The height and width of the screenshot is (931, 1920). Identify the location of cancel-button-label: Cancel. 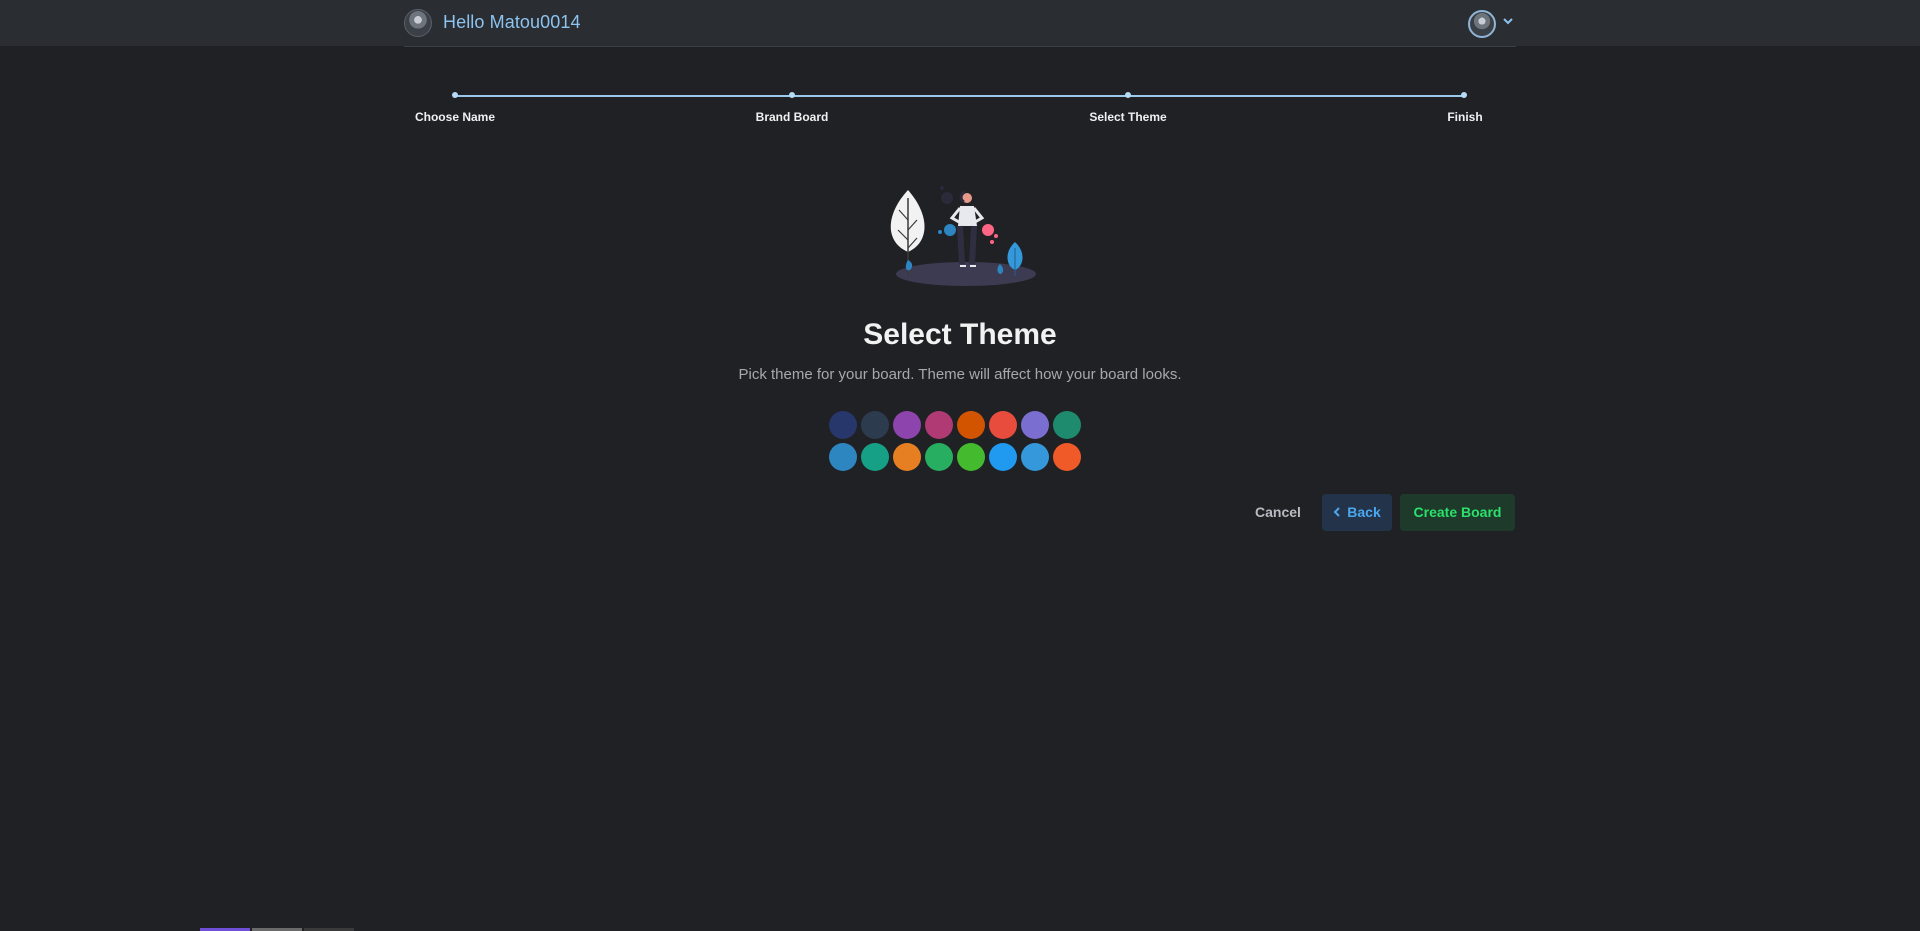
(1278, 512).